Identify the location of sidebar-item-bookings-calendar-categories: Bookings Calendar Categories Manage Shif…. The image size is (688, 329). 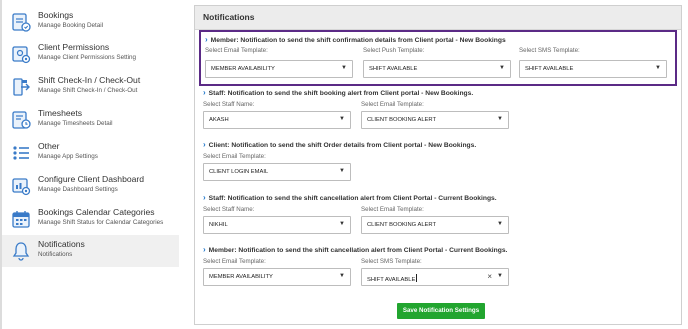
(90, 219).